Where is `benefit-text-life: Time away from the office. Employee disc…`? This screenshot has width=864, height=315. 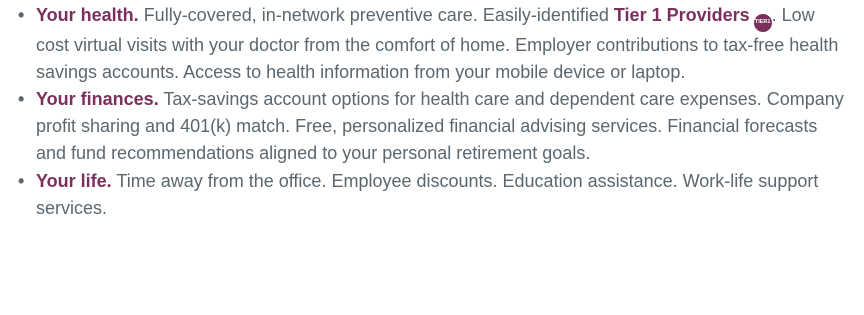 benefit-text-life: Time away from the office. Employee disc… is located at coordinates (427, 194).